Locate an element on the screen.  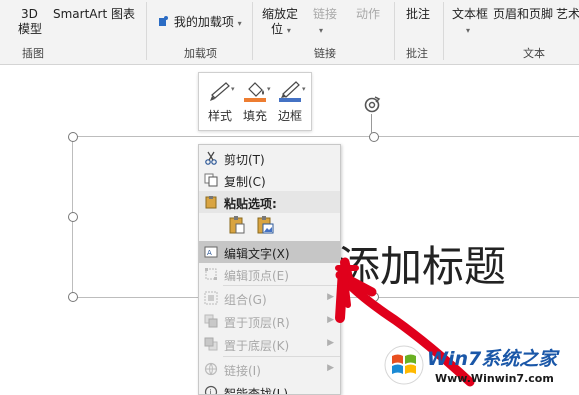
watermark-brand: Win7系统之家 is located at coordinates (492, 357).